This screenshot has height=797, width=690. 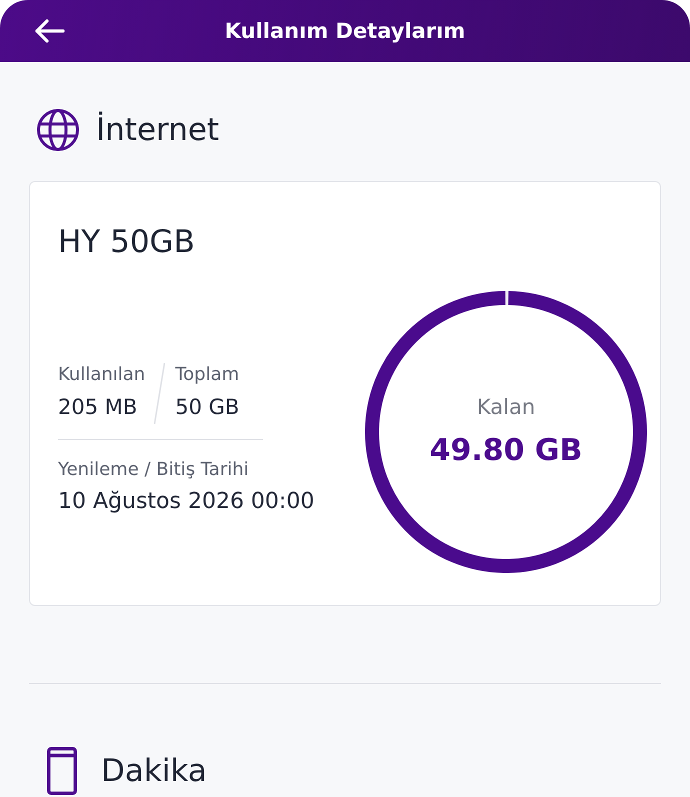 What do you see at coordinates (50, 31) in the screenshot?
I see `arrow-left-icon` at bounding box center [50, 31].